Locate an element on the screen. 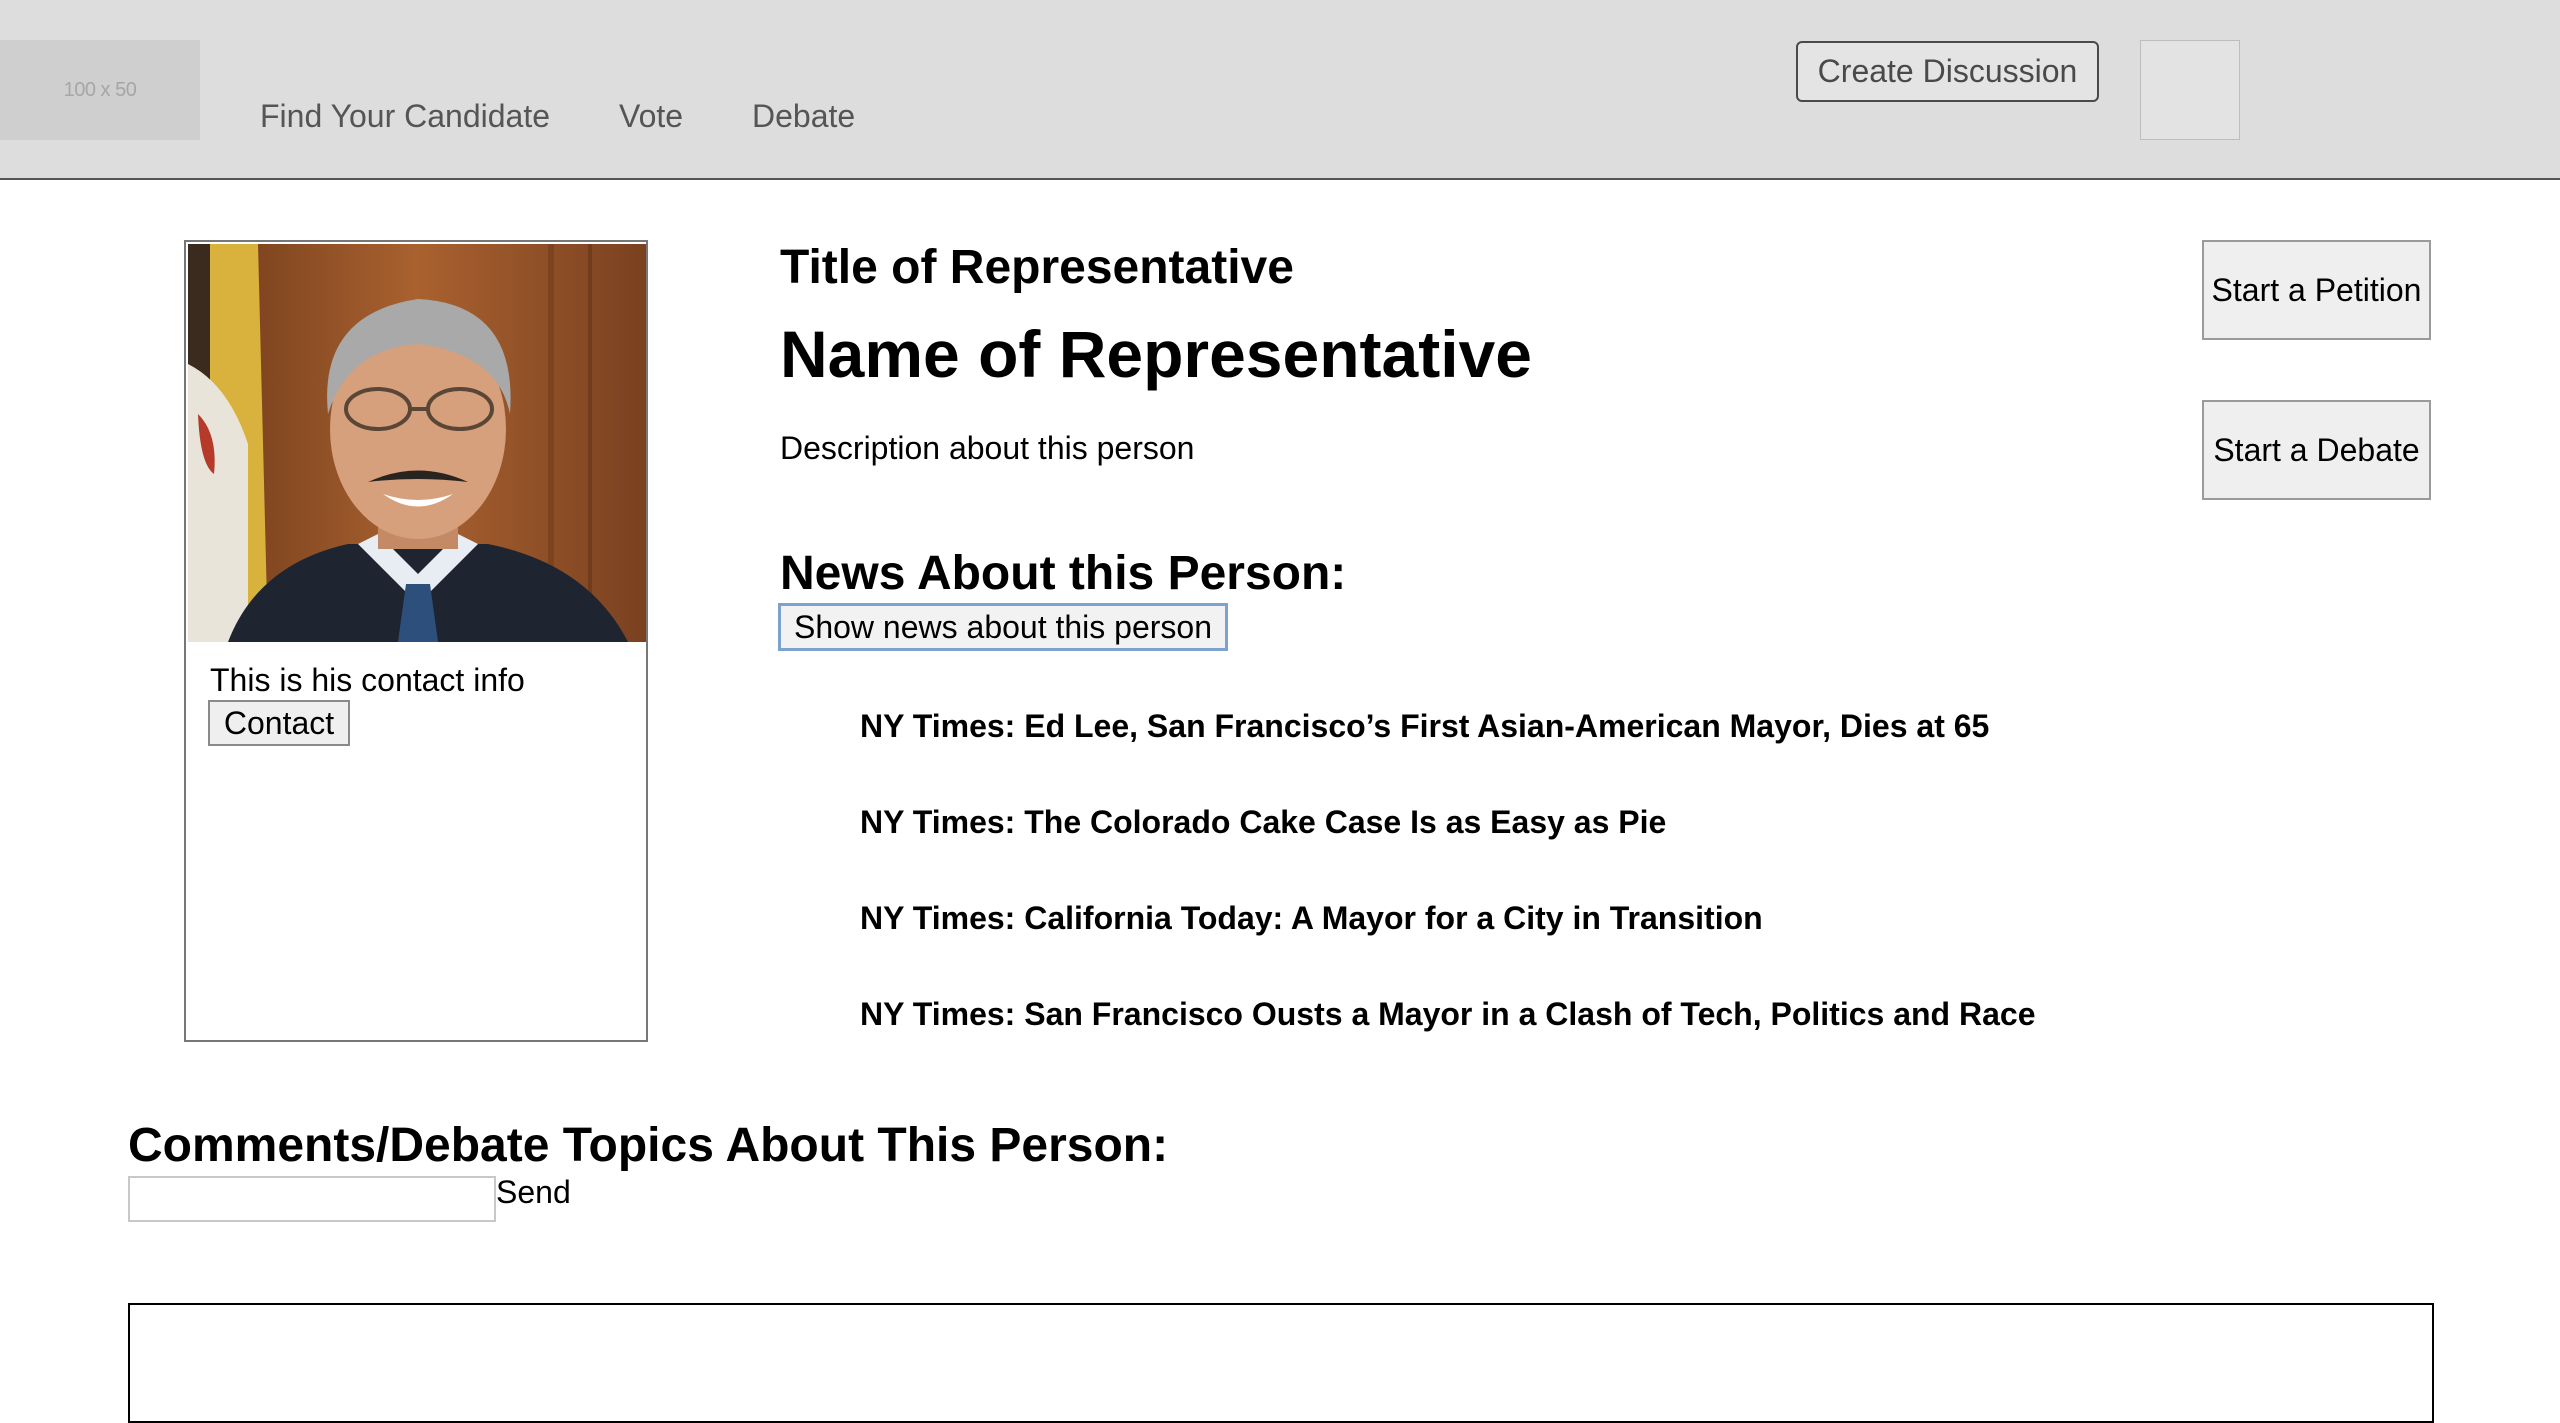 The image size is (2560, 1423). representative-photo is located at coordinates (417, 443).